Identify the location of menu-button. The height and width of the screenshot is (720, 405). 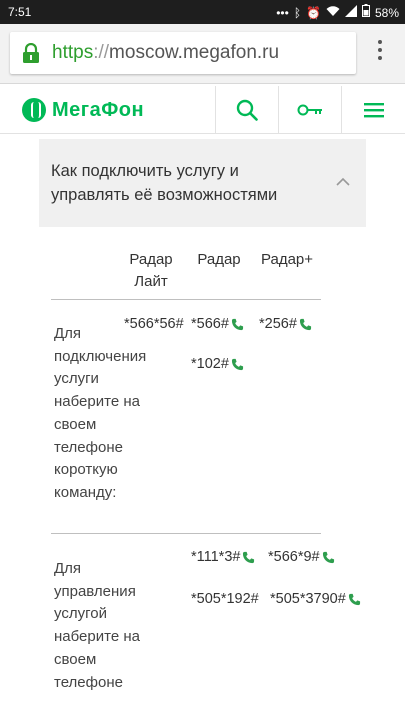
(373, 109).